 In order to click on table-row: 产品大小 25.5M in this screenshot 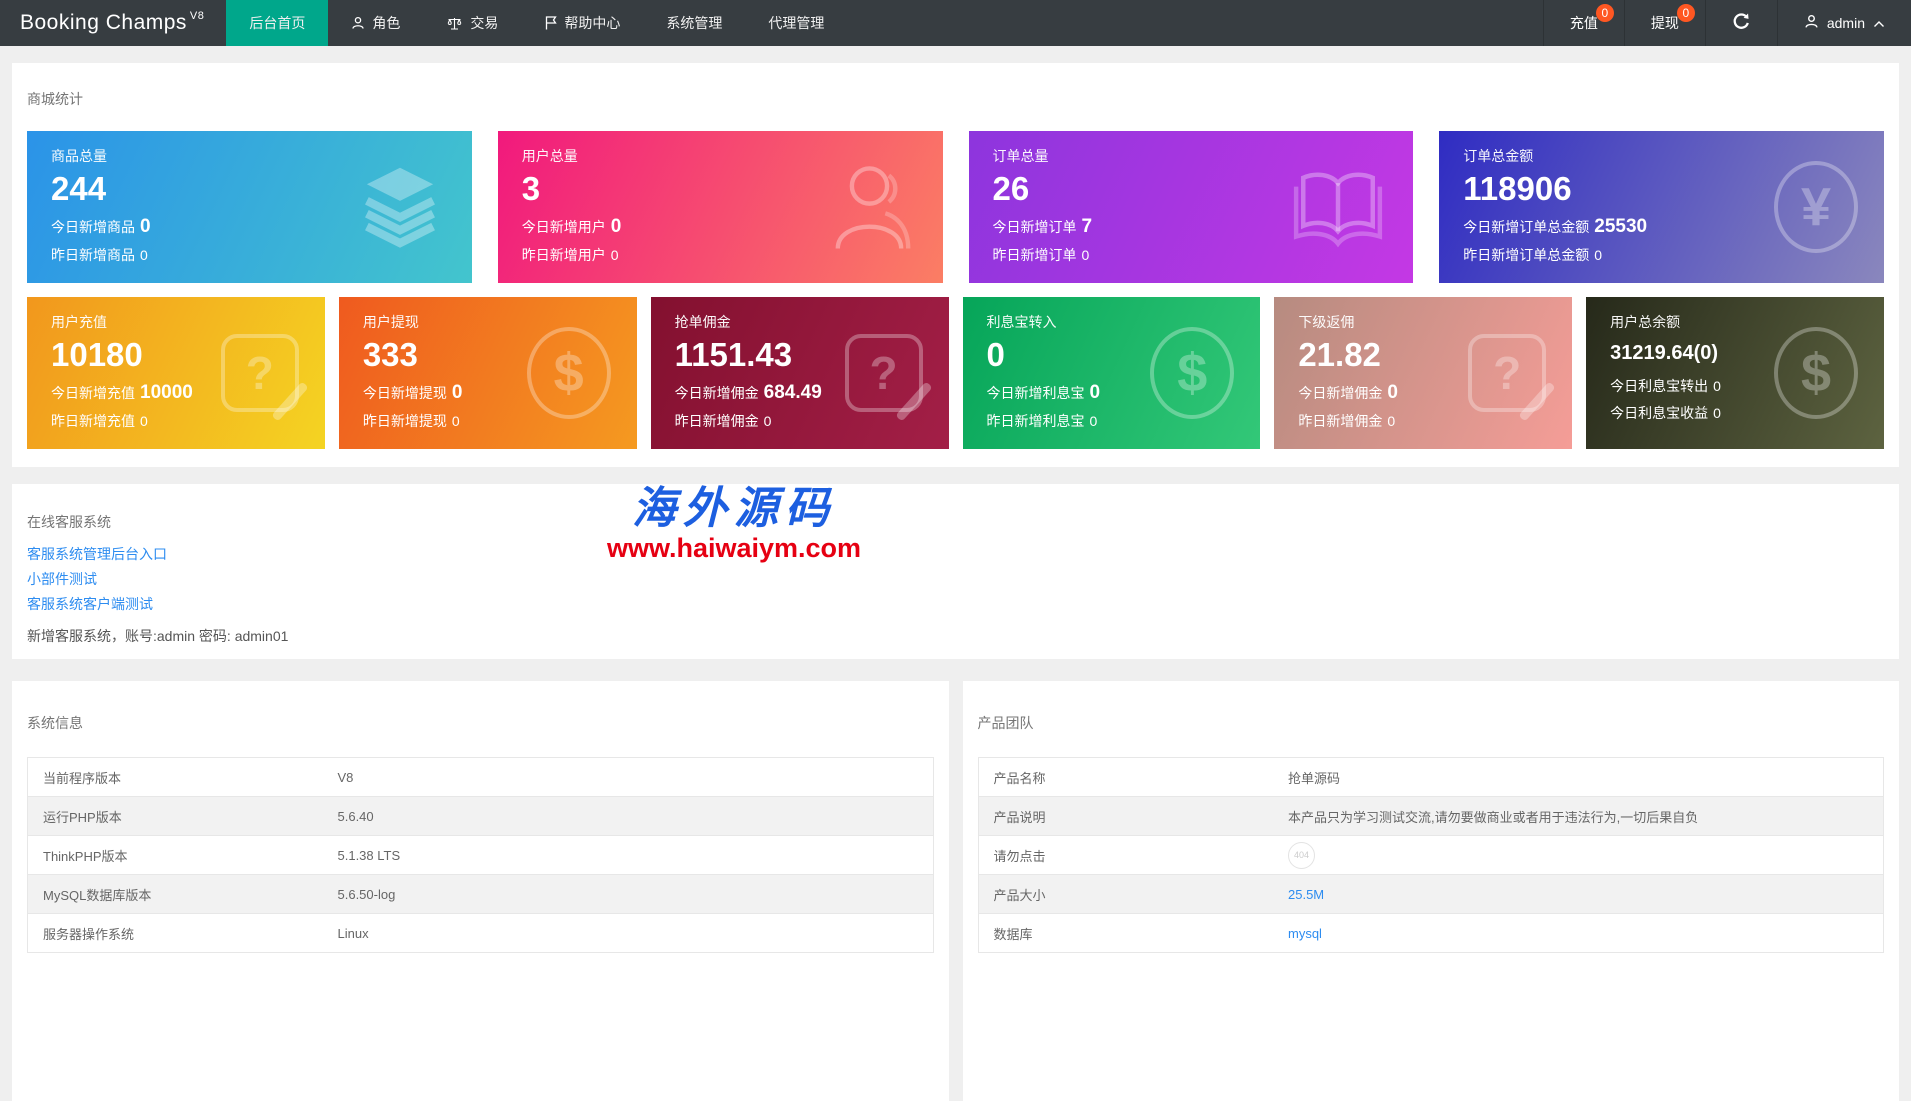, I will do `click(1431, 894)`.